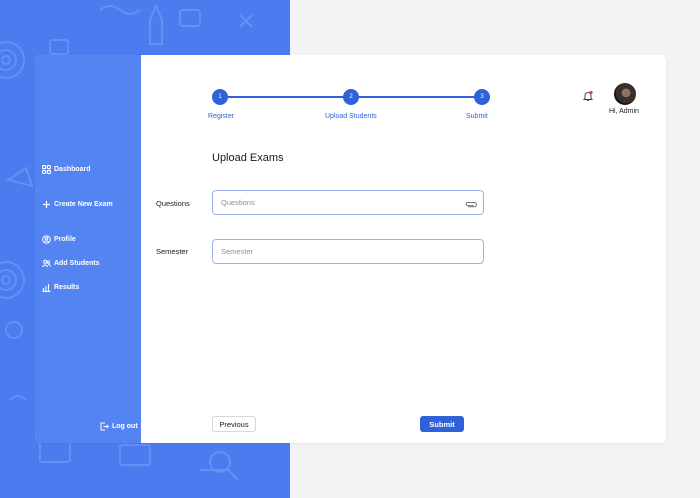  What do you see at coordinates (471, 204) in the screenshot?
I see `paperclip-icon` at bounding box center [471, 204].